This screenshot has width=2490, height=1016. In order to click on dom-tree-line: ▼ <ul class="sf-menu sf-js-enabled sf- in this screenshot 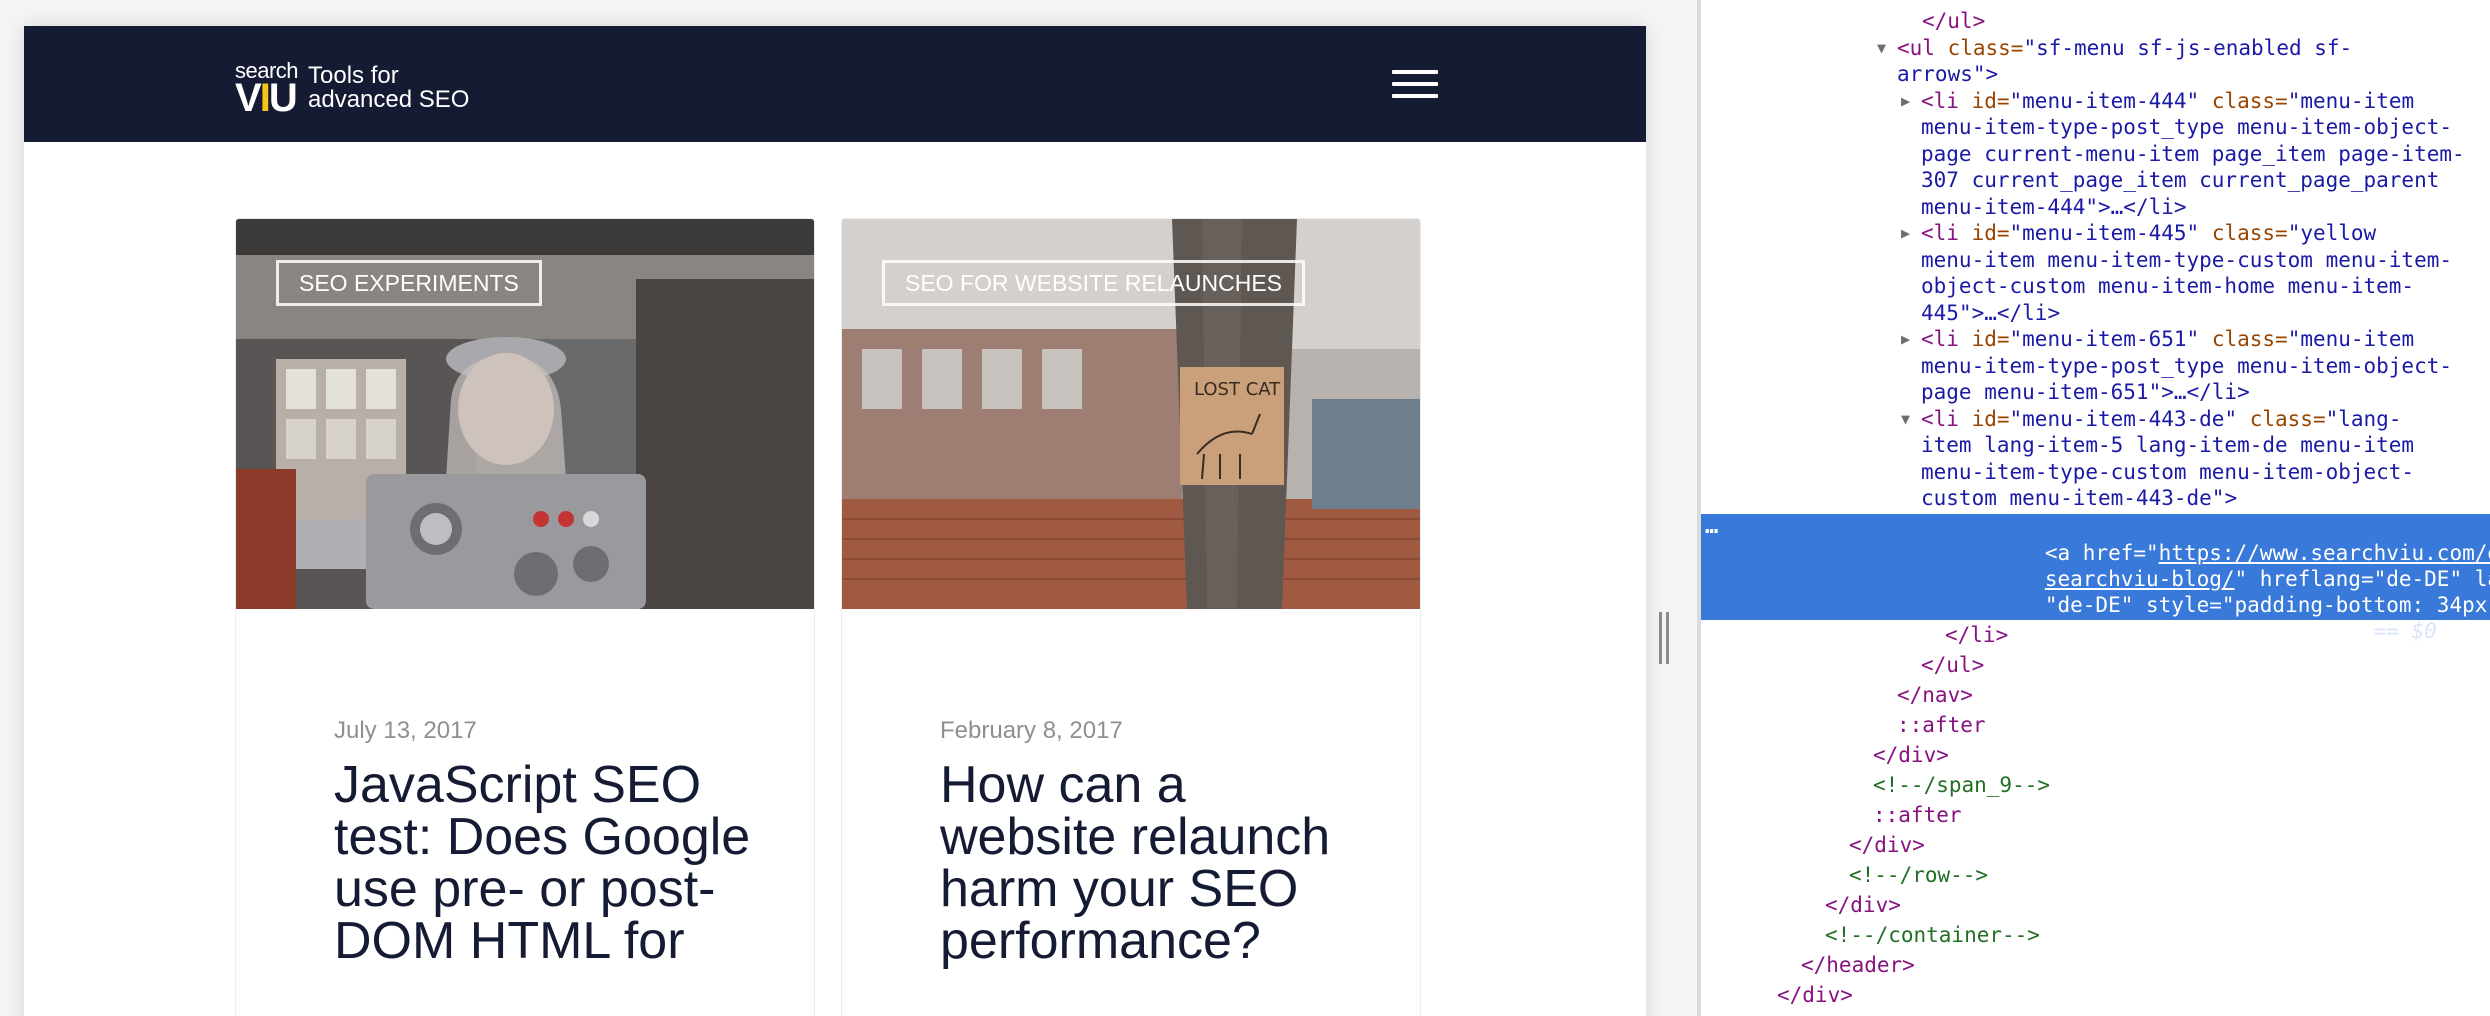, I will do `click(2095, 48)`.